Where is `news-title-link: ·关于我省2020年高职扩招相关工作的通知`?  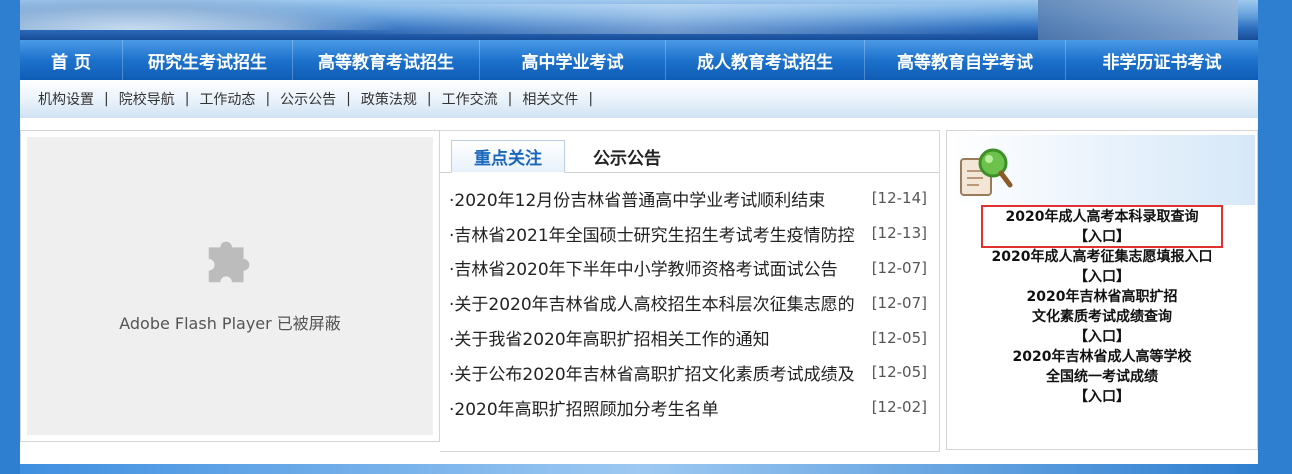
news-title-link: ·关于我省2020年高职扩招相关工作的通知 is located at coordinates (658, 337).